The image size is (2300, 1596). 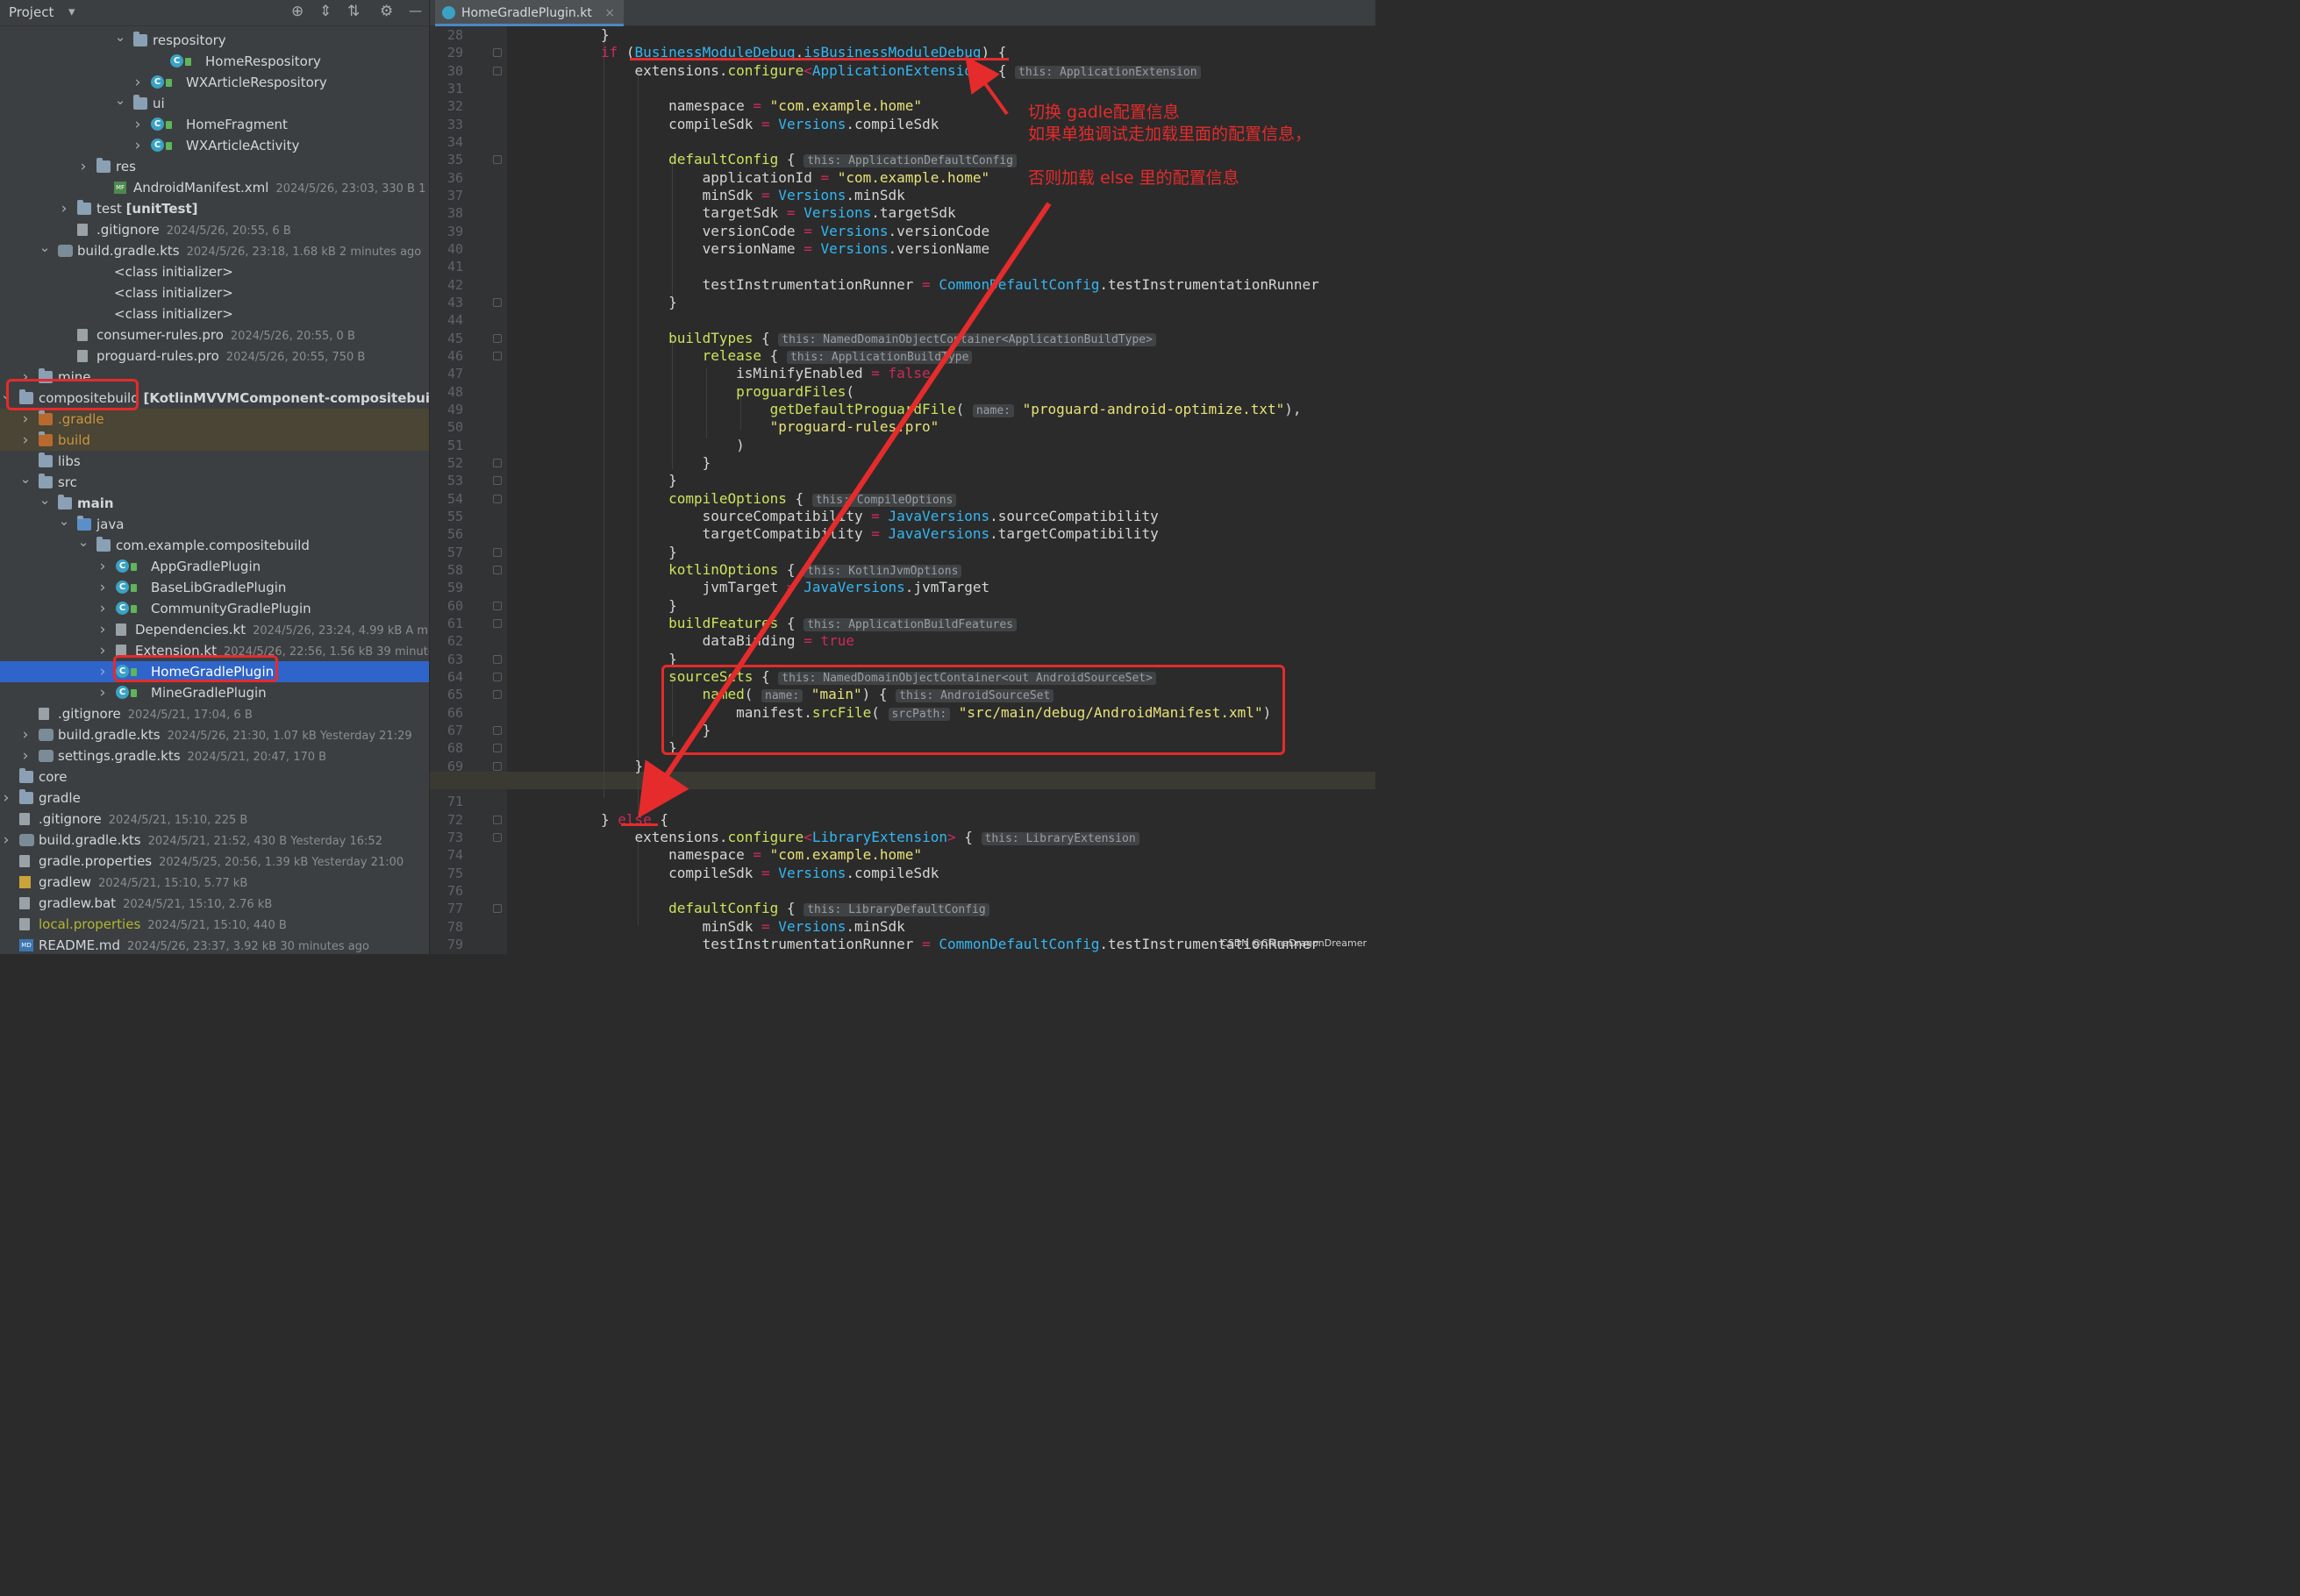 I want to click on watermark: CSDN @ChinaDragonDreamer, so click(x=1294, y=943).